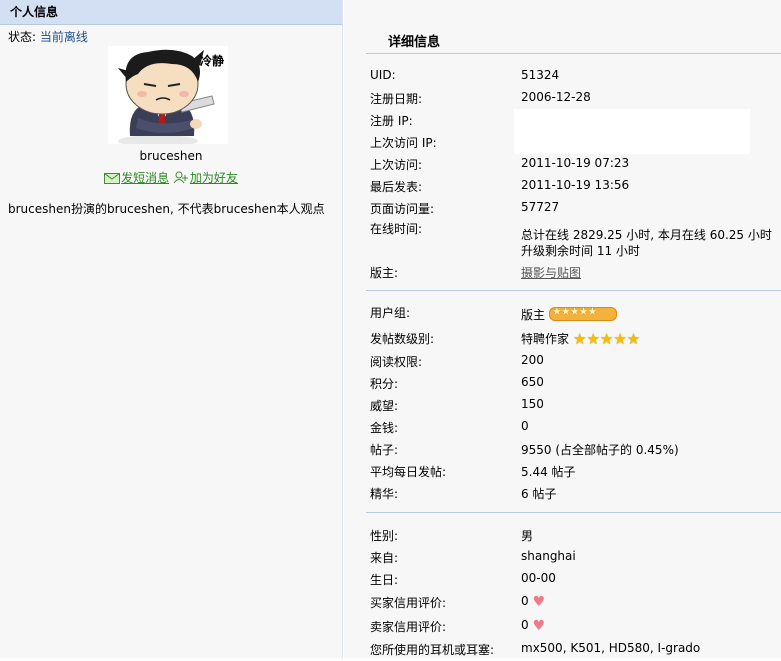 The image size is (781, 661). What do you see at coordinates (171, 156) in the screenshot?
I see `username: bruceshen` at bounding box center [171, 156].